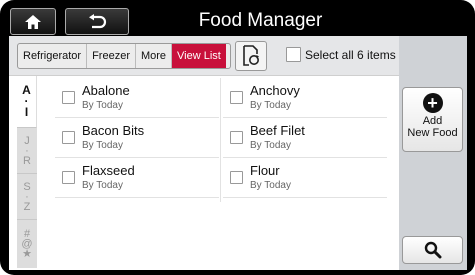 The height and width of the screenshot is (275, 475). I want to click on index-j-r-line-3: R, so click(27, 160).